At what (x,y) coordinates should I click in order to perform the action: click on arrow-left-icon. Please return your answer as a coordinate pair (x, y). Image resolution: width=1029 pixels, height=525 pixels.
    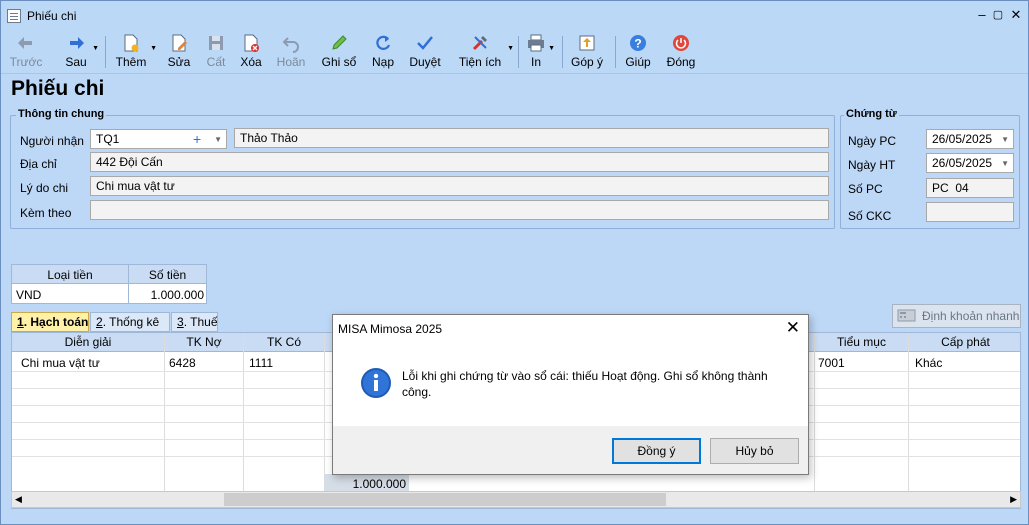
    Looking at the image, I should click on (25, 43).